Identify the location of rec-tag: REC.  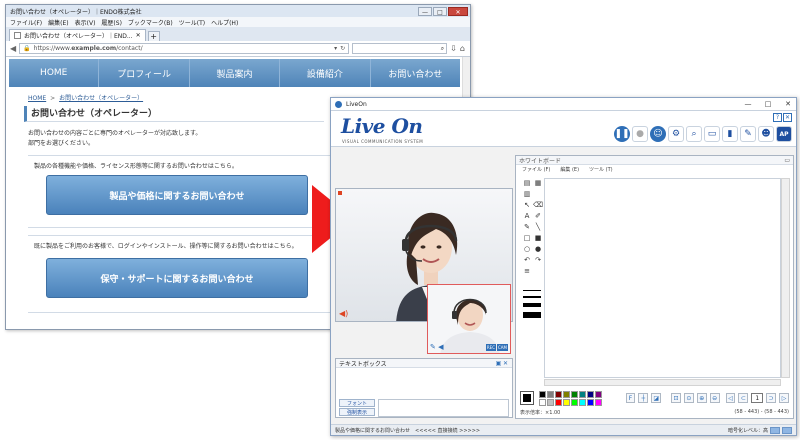
(491, 347).